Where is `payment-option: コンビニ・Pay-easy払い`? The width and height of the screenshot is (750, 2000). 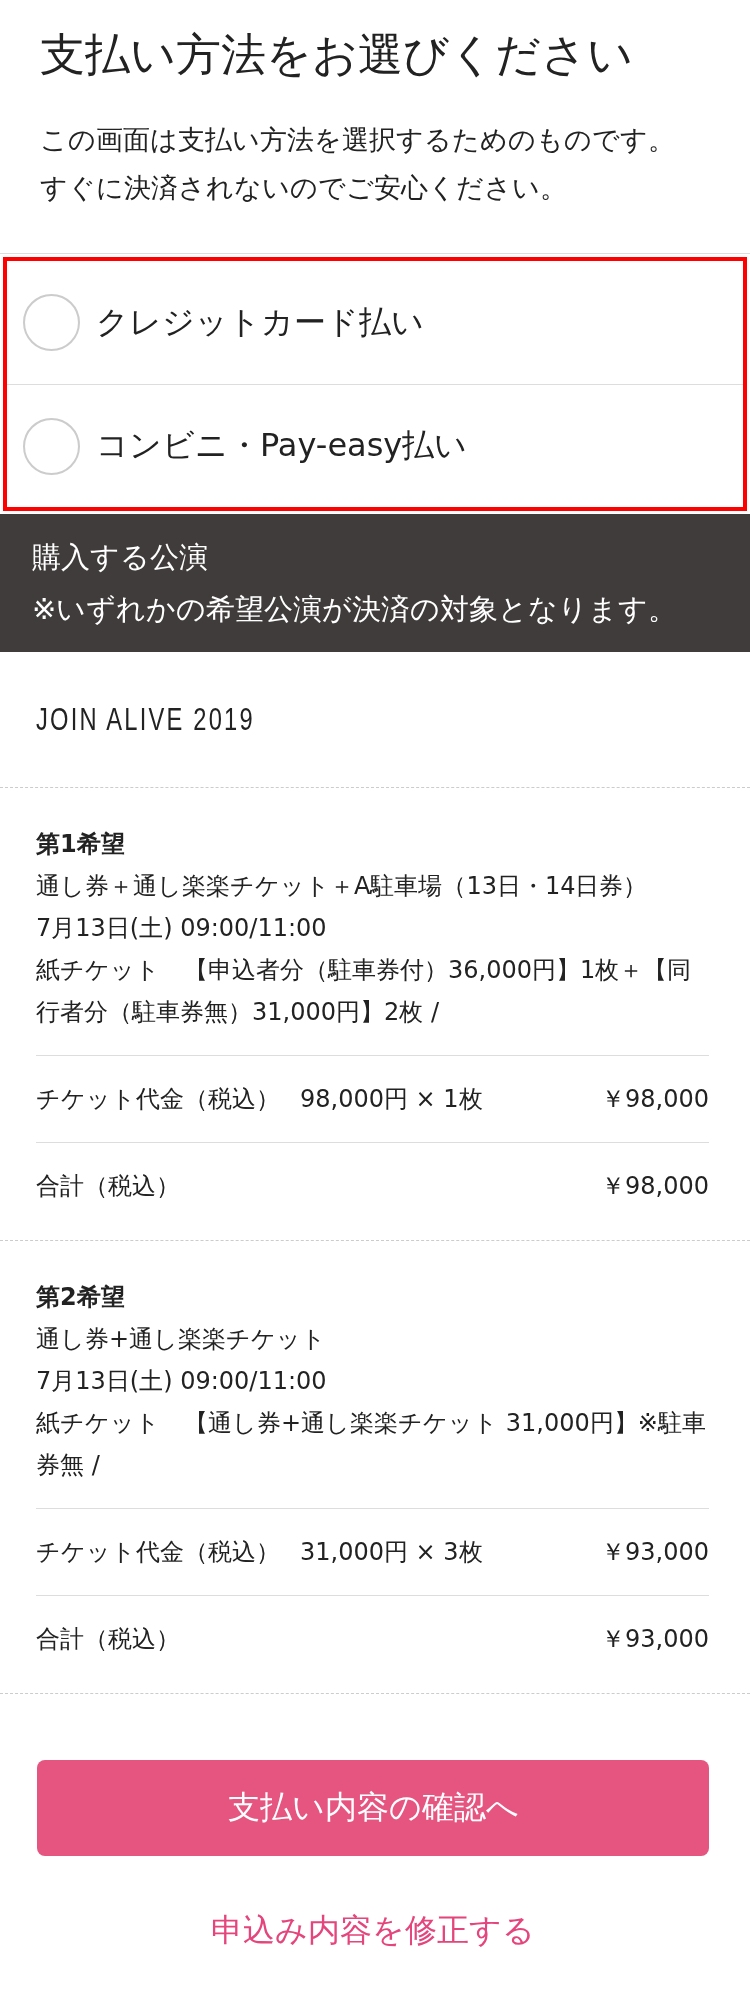 payment-option: コンビニ・Pay-easy払い is located at coordinates (375, 445).